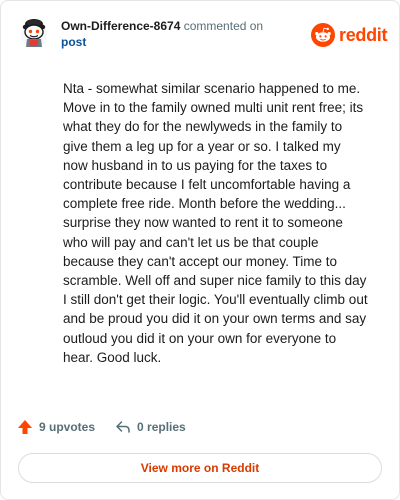 This screenshot has height=500, width=400. Describe the element at coordinates (123, 427) in the screenshot. I see `reply-arrow-icon` at that location.